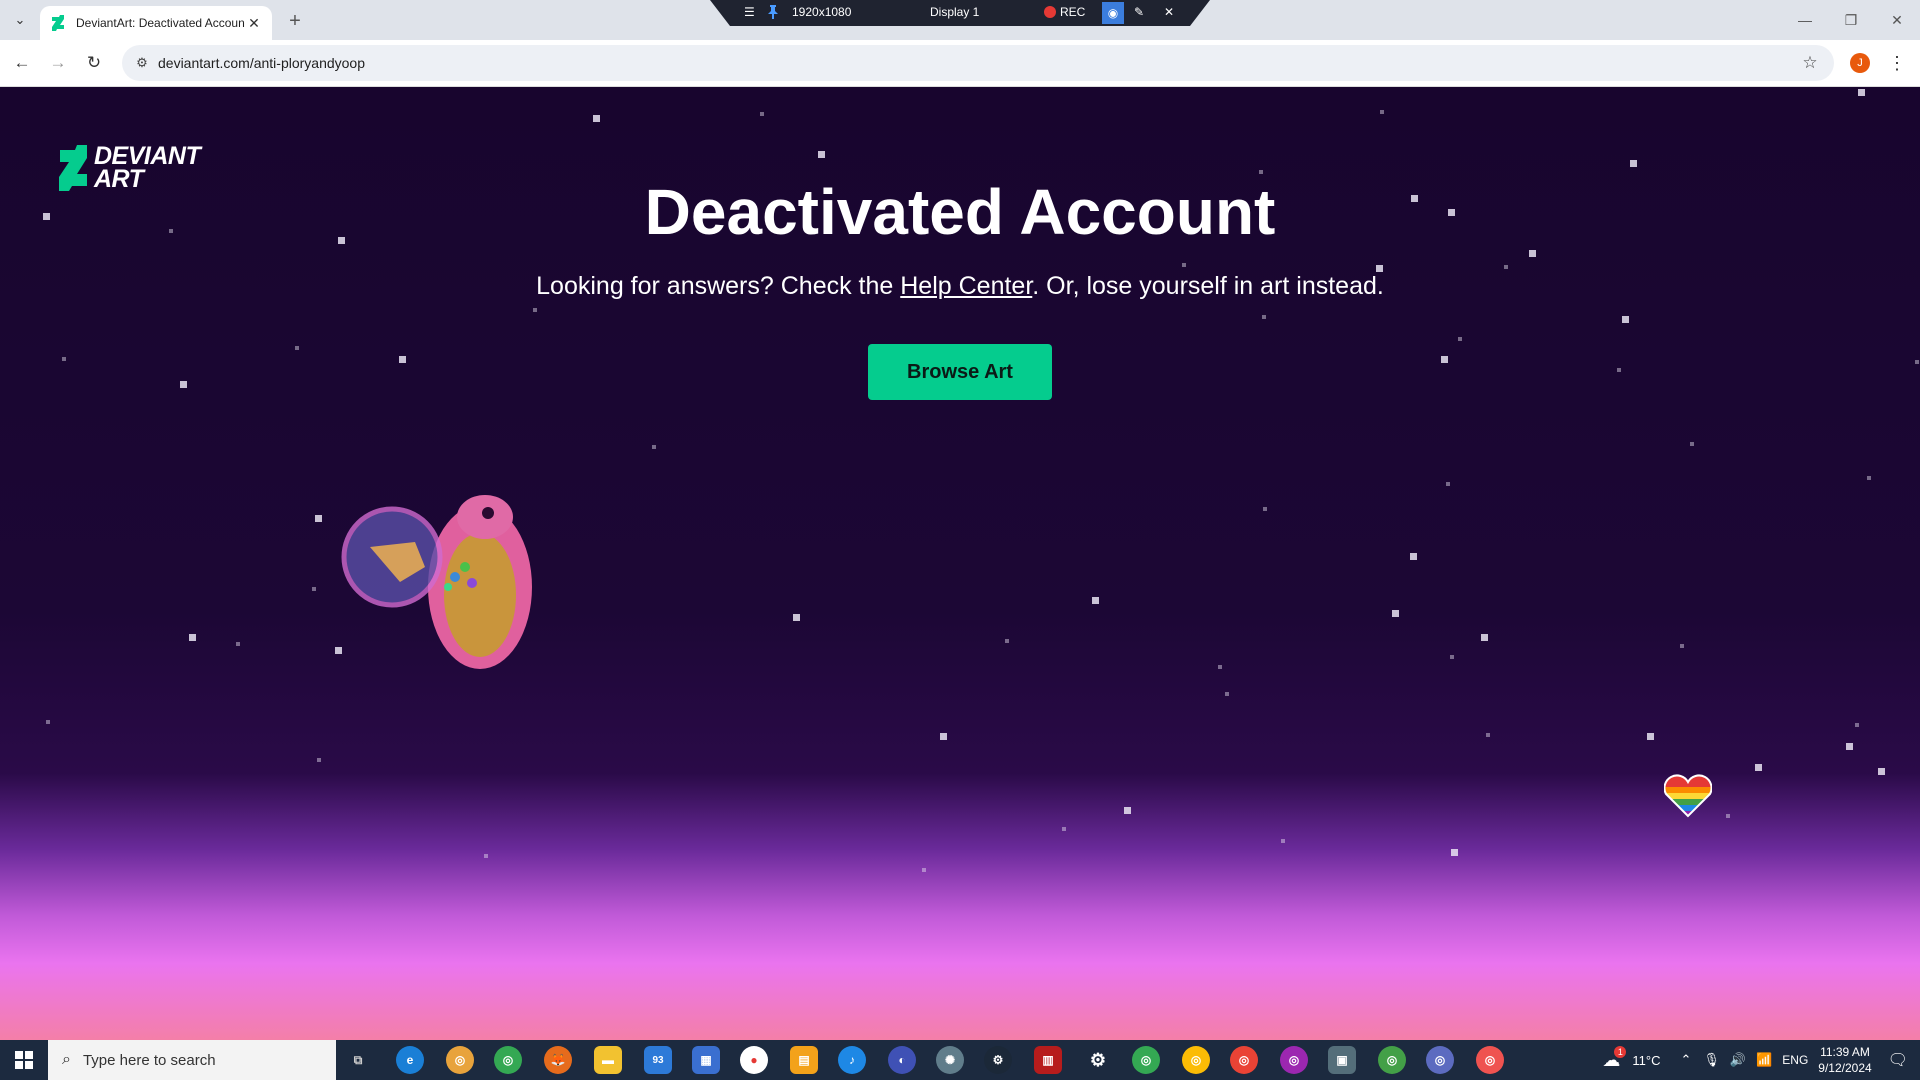  I want to click on record-app-icon: ●, so click(754, 1060).